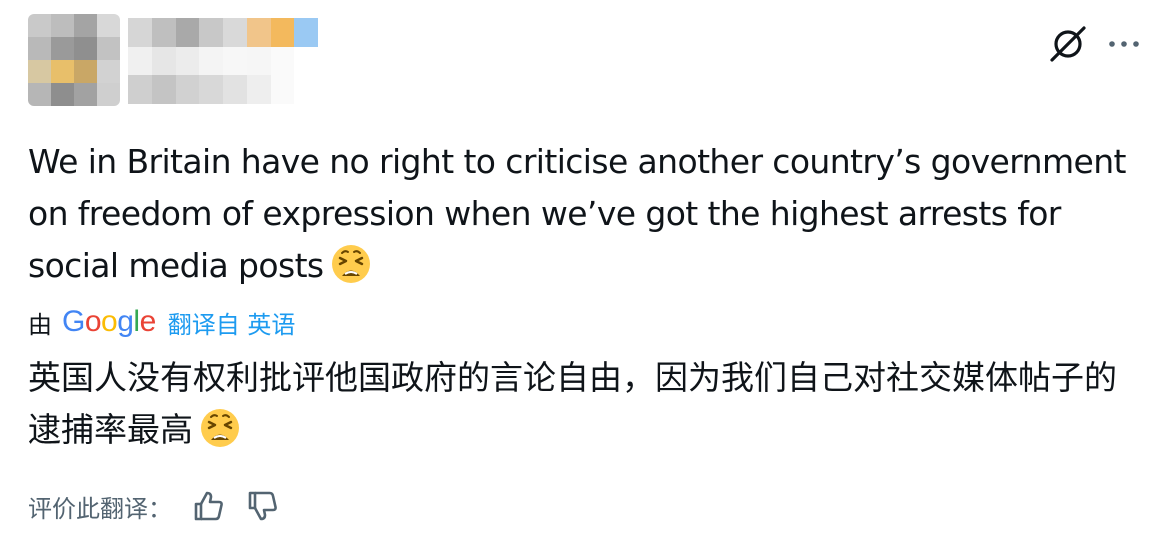  Describe the element at coordinates (74, 60) in the screenshot. I see `avatar` at that location.